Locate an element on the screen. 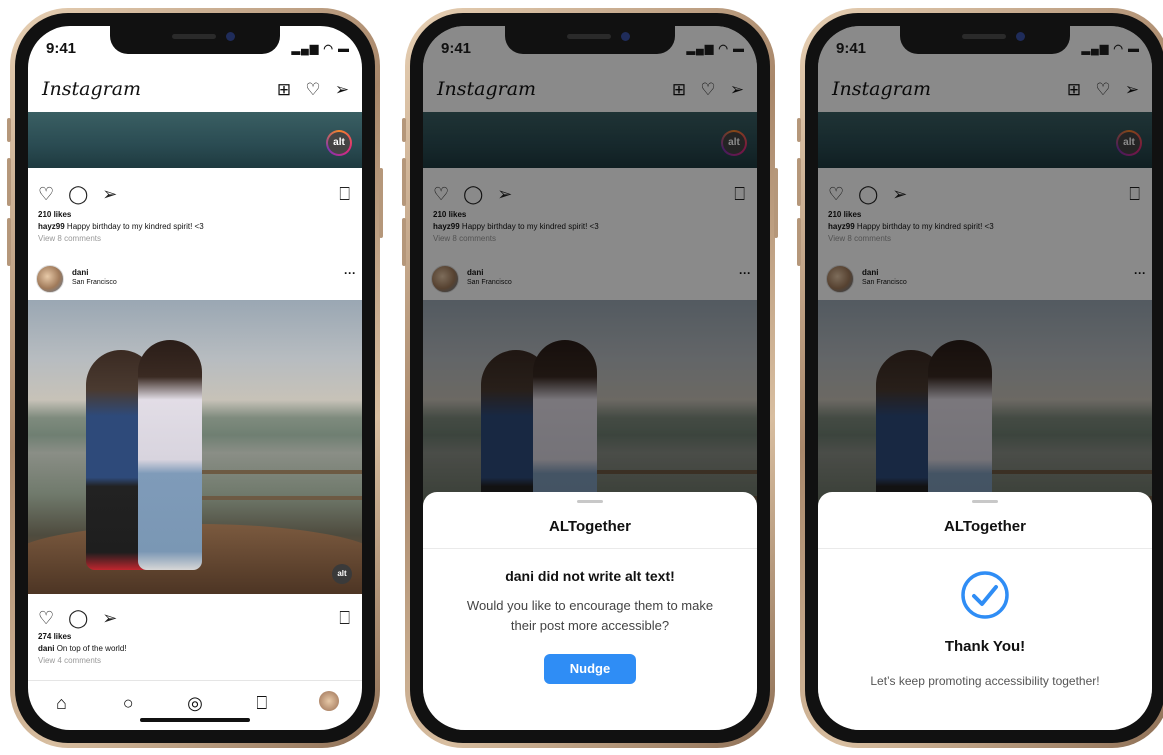 Image resolution: width=1163 pixels, height=755 pixels. instagram-logo: Instagram is located at coordinates (92, 89).